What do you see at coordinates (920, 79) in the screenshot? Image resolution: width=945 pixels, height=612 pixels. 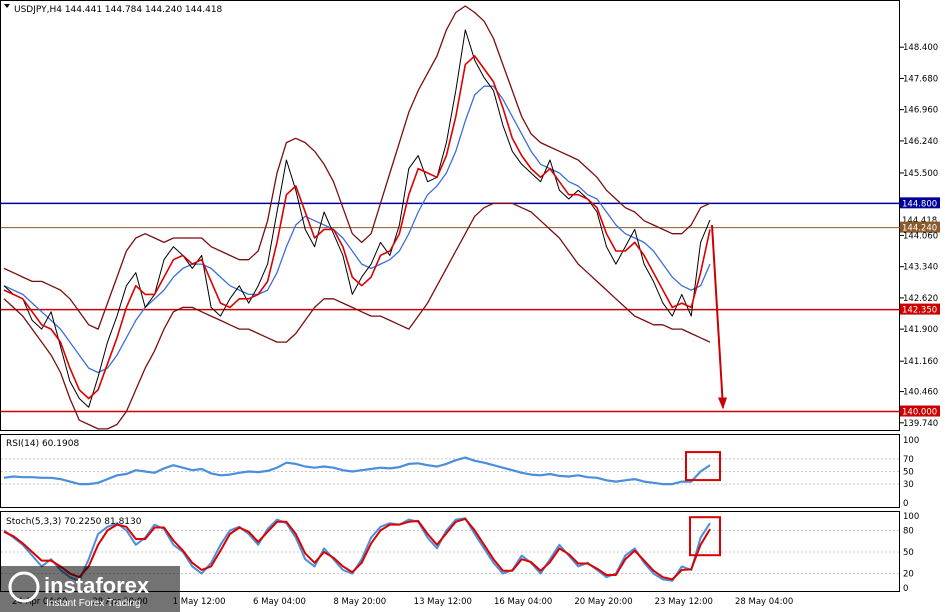 I see `price-tick-label: 147.680` at bounding box center [920, 79].